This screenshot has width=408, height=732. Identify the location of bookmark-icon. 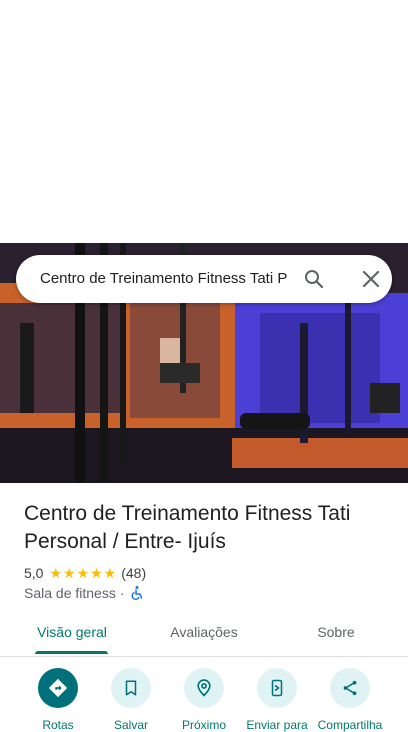
(131, 688).